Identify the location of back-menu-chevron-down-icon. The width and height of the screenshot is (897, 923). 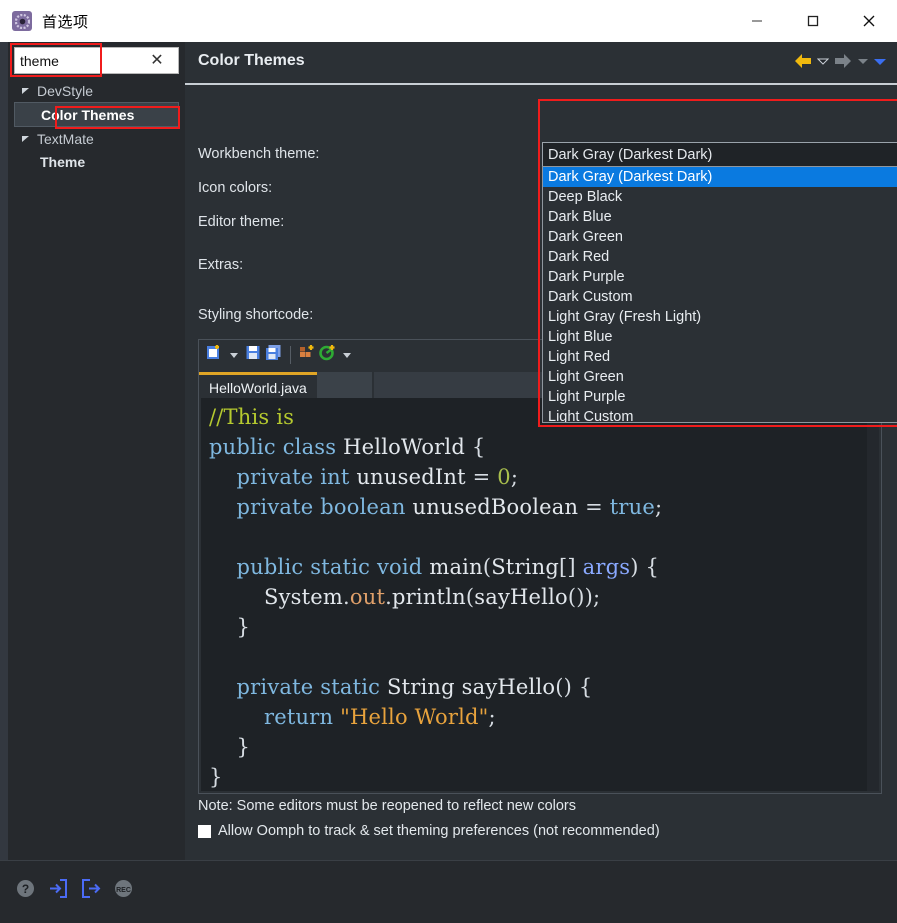
(823, 61).